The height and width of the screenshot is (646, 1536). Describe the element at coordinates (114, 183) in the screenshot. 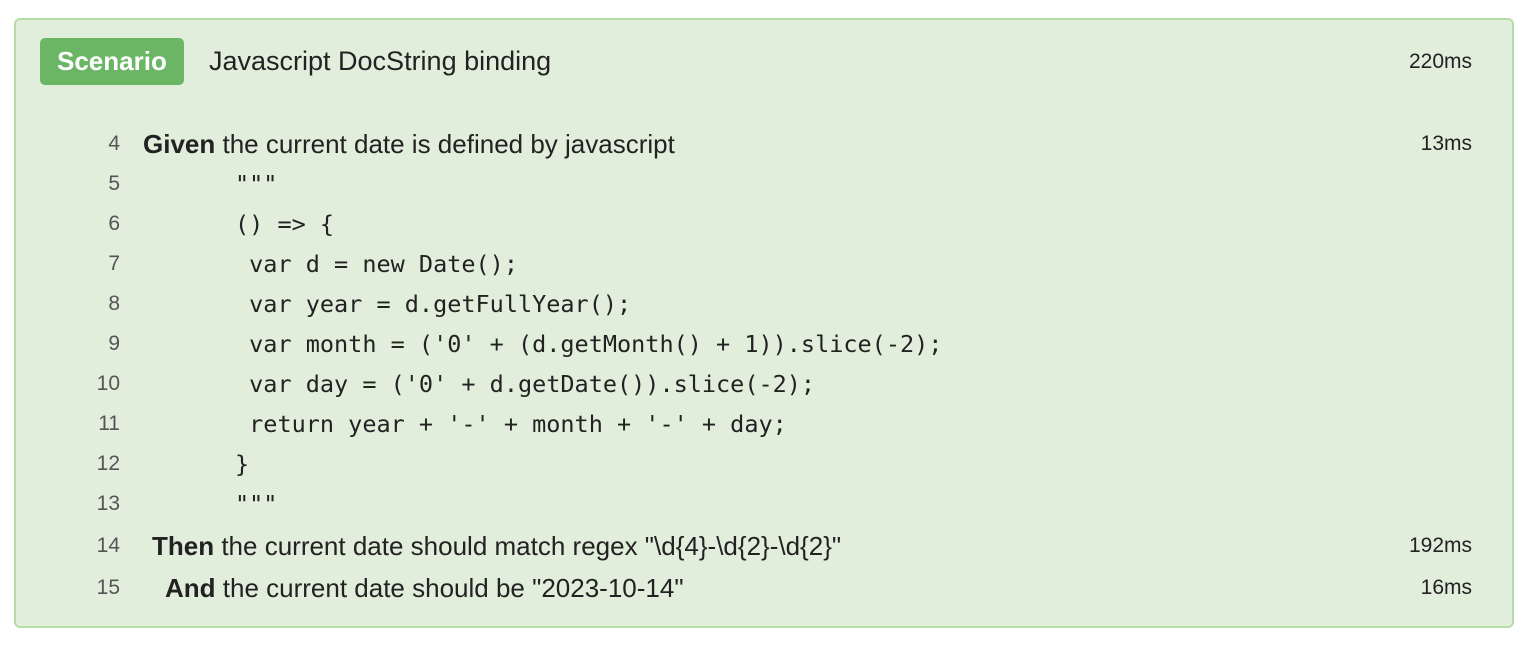

I see `line-number: 5` at that location.